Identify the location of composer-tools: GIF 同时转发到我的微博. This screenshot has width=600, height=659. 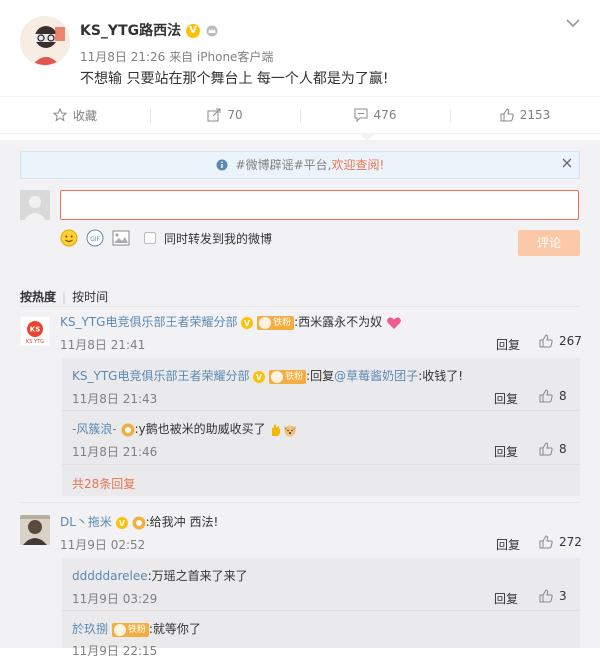
(166, 238).